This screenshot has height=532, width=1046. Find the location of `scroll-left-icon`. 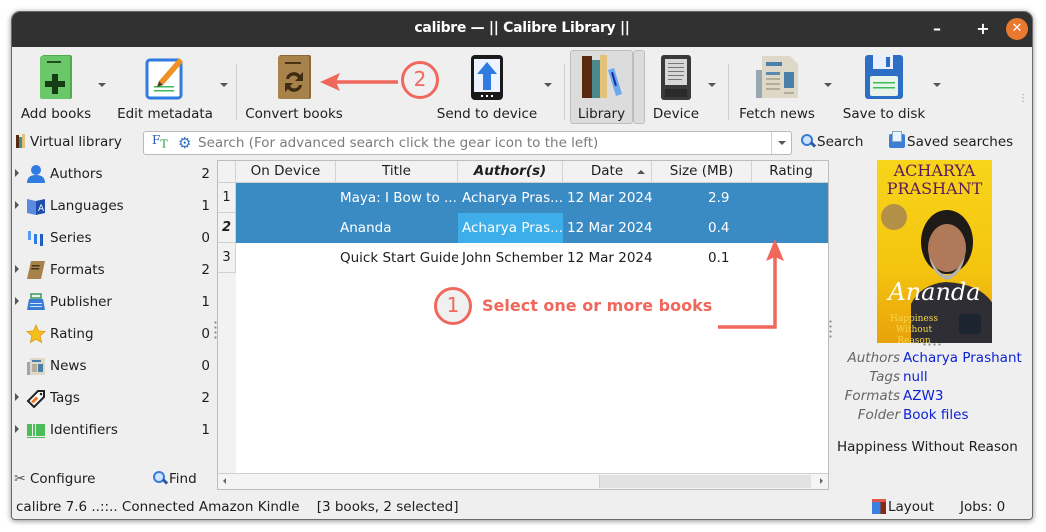

scroll-left-icon is located at coordinates (224, 481).